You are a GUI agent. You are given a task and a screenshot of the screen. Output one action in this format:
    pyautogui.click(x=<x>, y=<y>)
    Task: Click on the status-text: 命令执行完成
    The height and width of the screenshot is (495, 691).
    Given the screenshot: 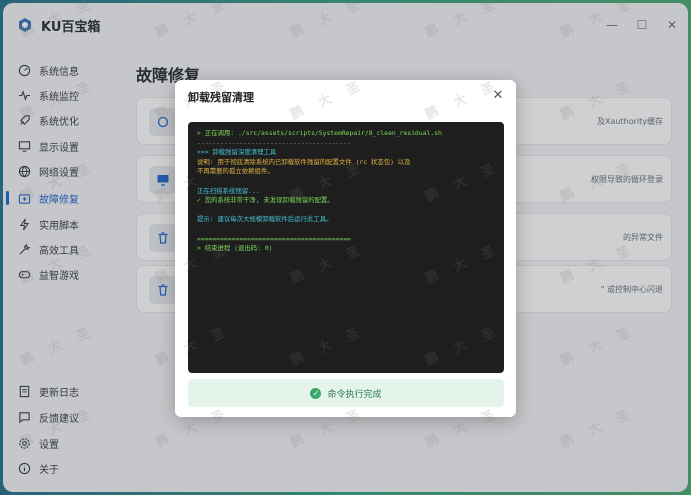 What is the action you would take?
    pyautogui.click(x=354, y=394)
    